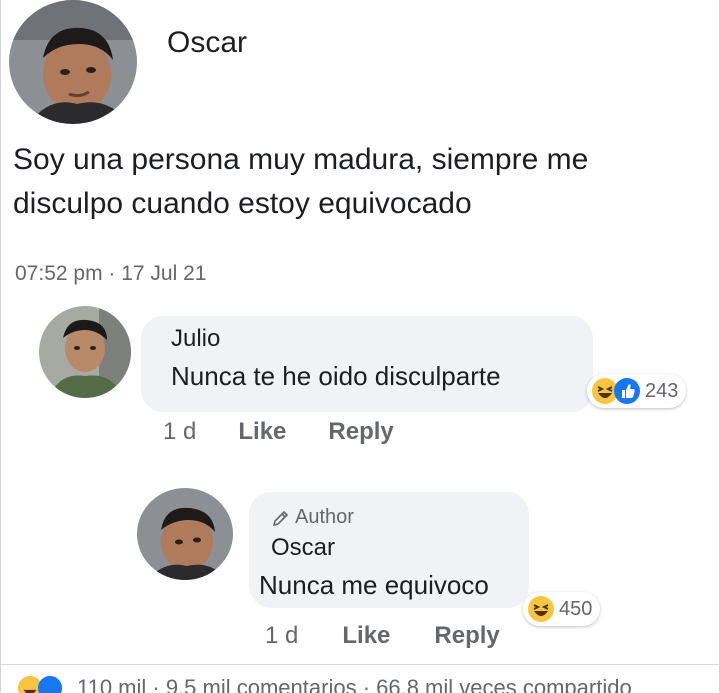  Describe the element at coordinates (374, 585) in the screenshot. I see `reply-text: Nunca me equivoco` at that location.